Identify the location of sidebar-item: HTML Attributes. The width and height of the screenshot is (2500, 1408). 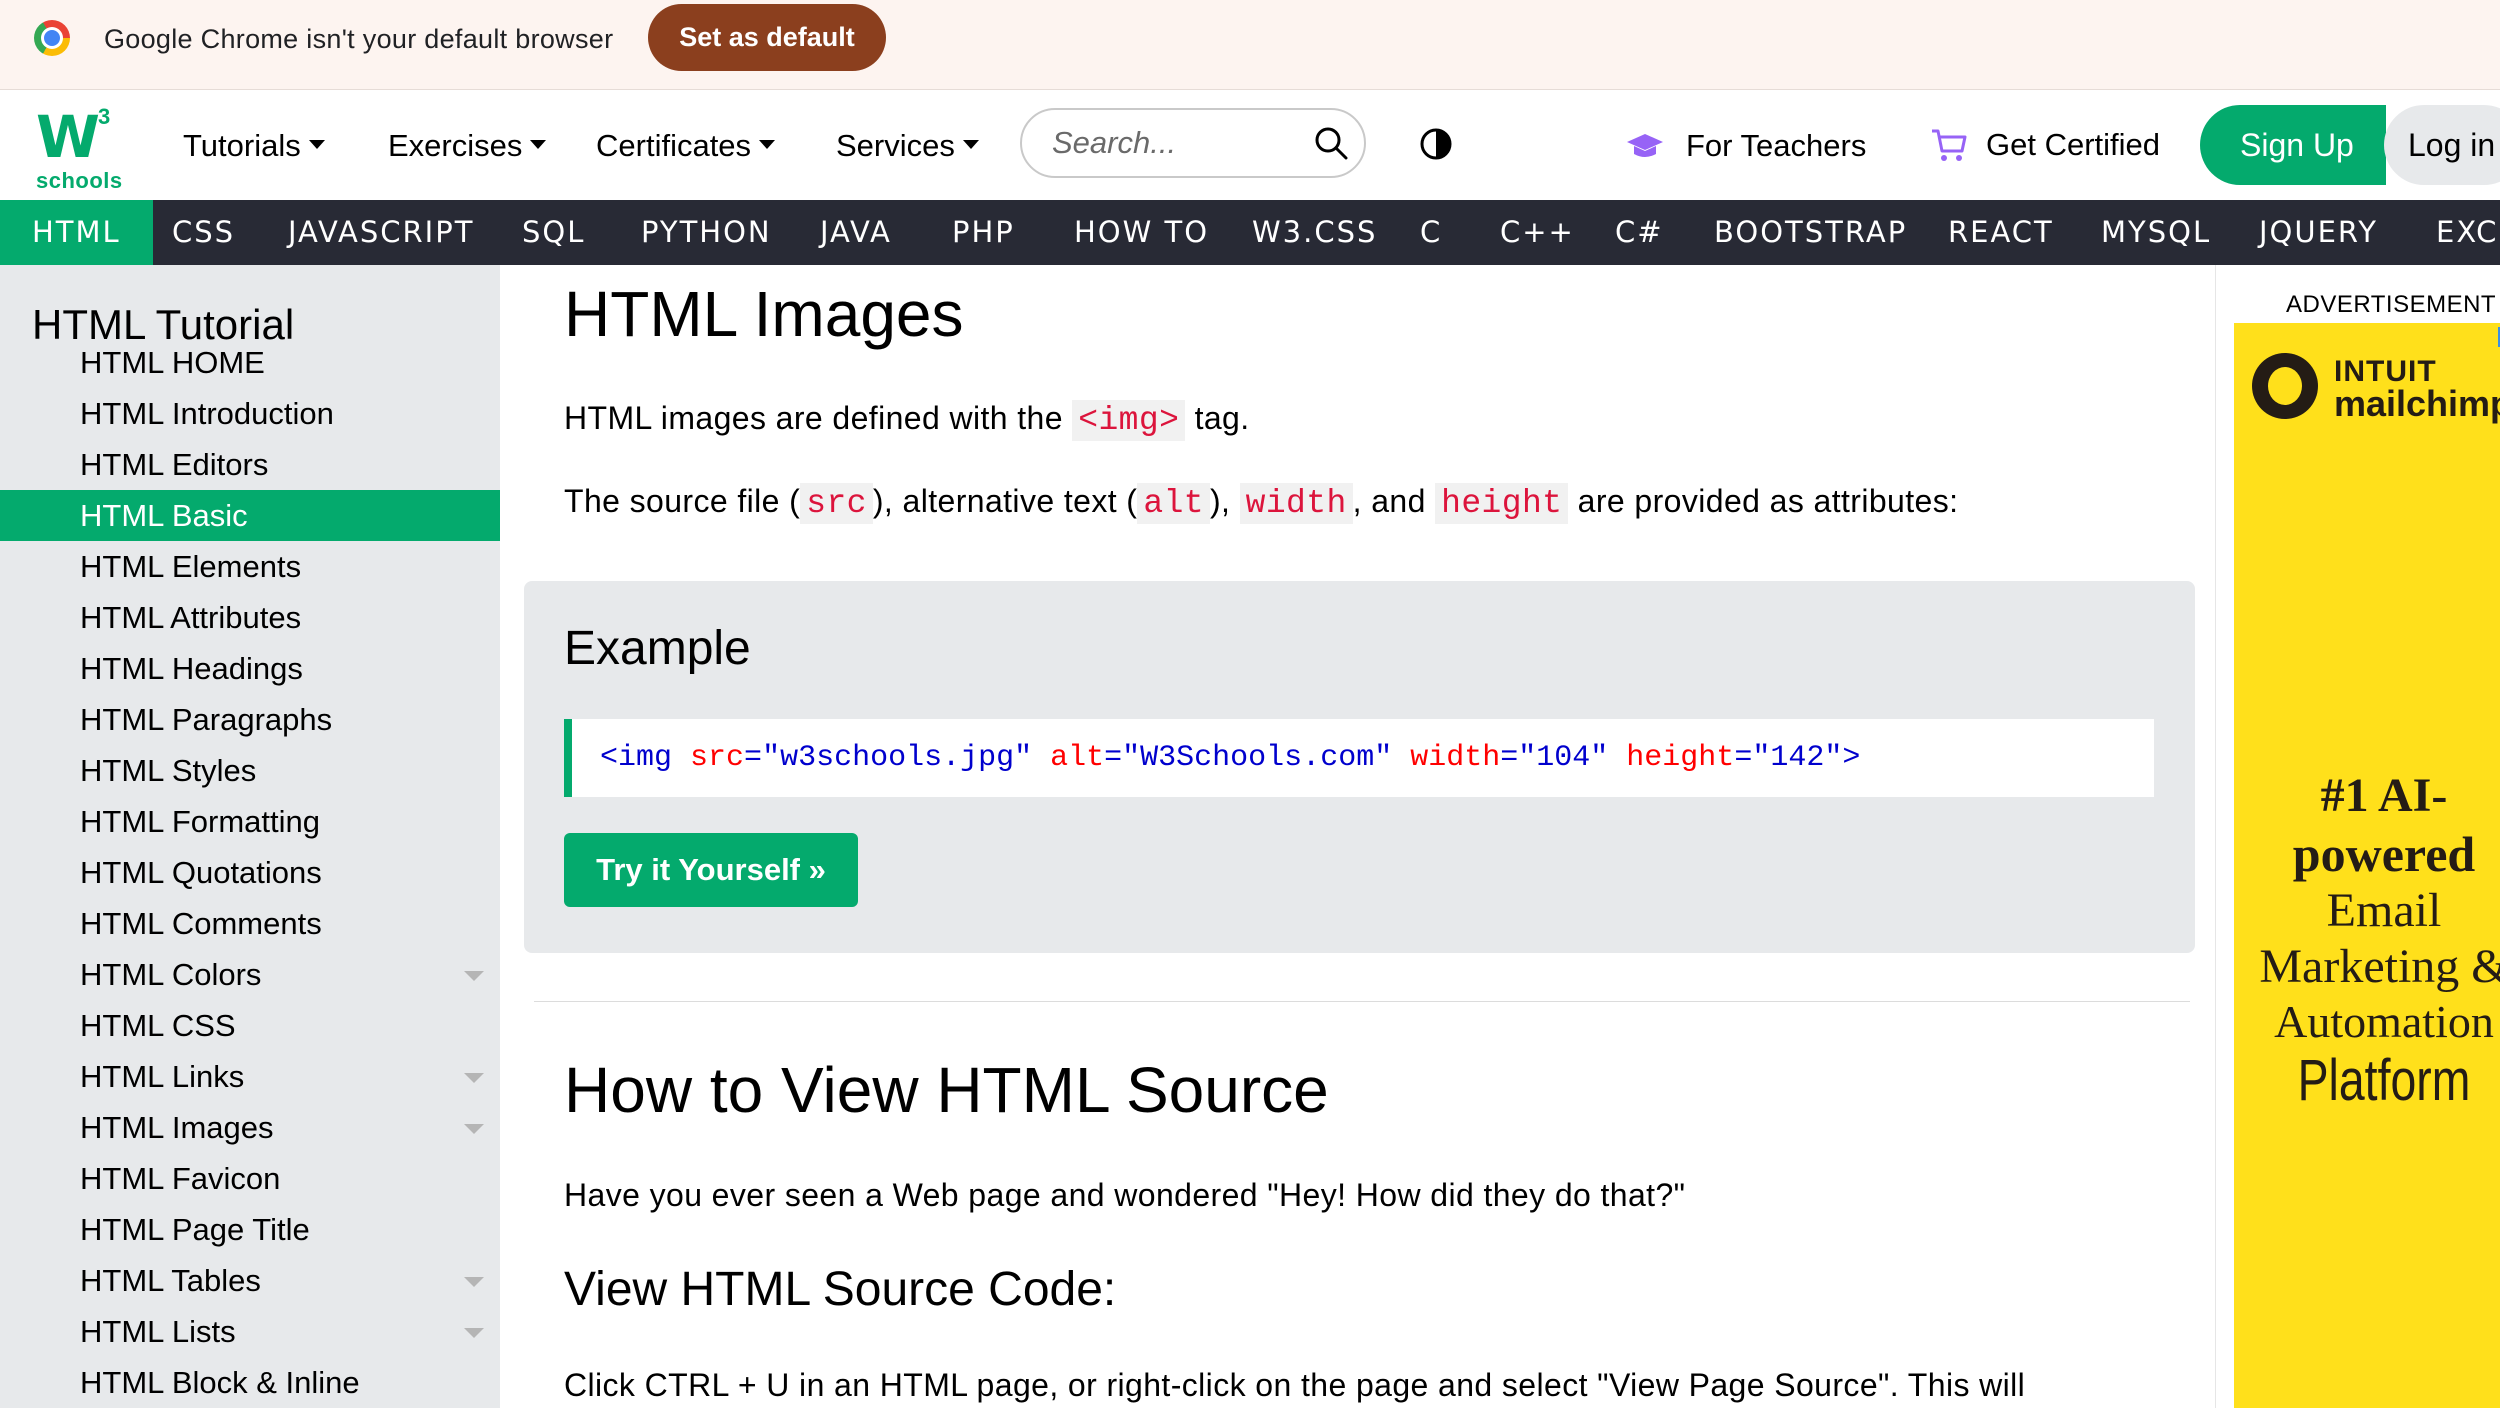
(250, 617).